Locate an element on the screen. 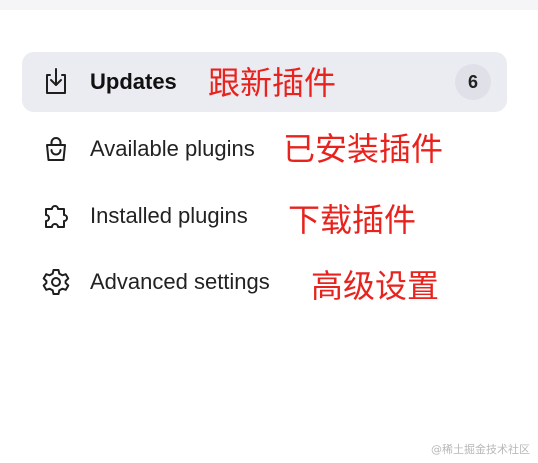 This screenshot has height=463, width=538. puzzle-piece-icon is located at coordinates (56, 216).